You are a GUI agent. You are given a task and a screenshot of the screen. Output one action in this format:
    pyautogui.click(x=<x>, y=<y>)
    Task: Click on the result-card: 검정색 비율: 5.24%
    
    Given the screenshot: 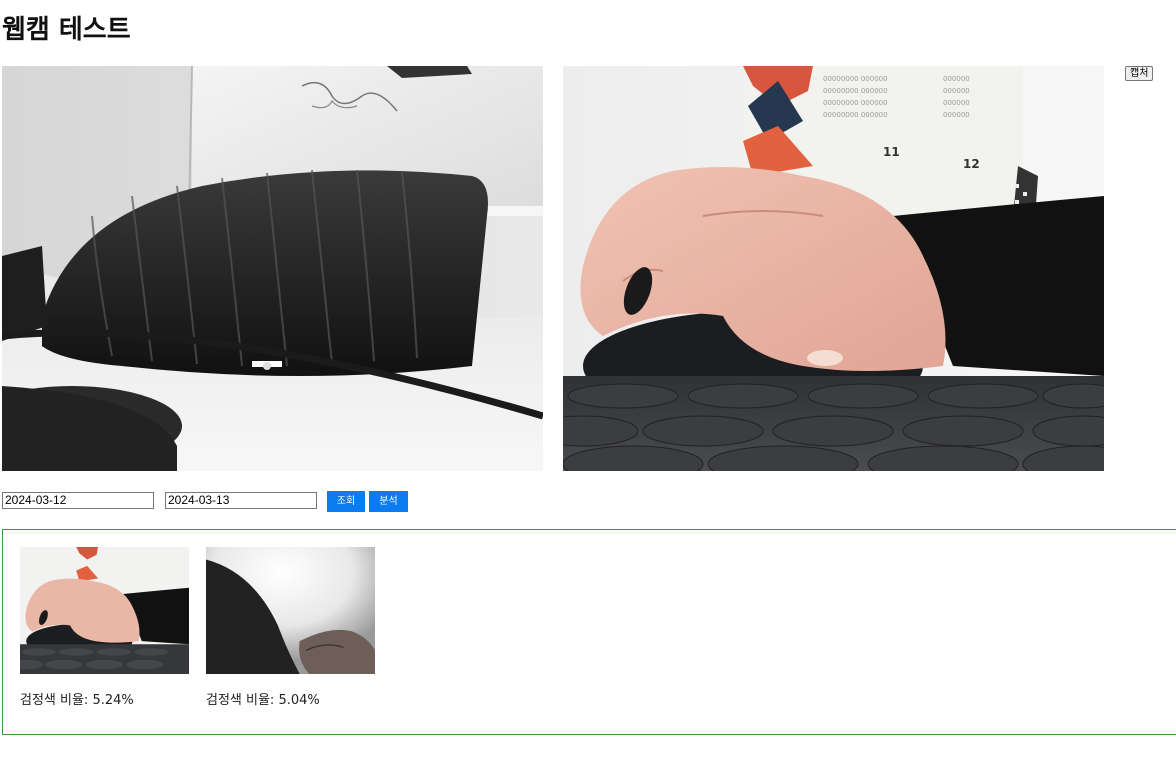 What is the action you would take?
    pyautogui.click(x=104, y=627)
    